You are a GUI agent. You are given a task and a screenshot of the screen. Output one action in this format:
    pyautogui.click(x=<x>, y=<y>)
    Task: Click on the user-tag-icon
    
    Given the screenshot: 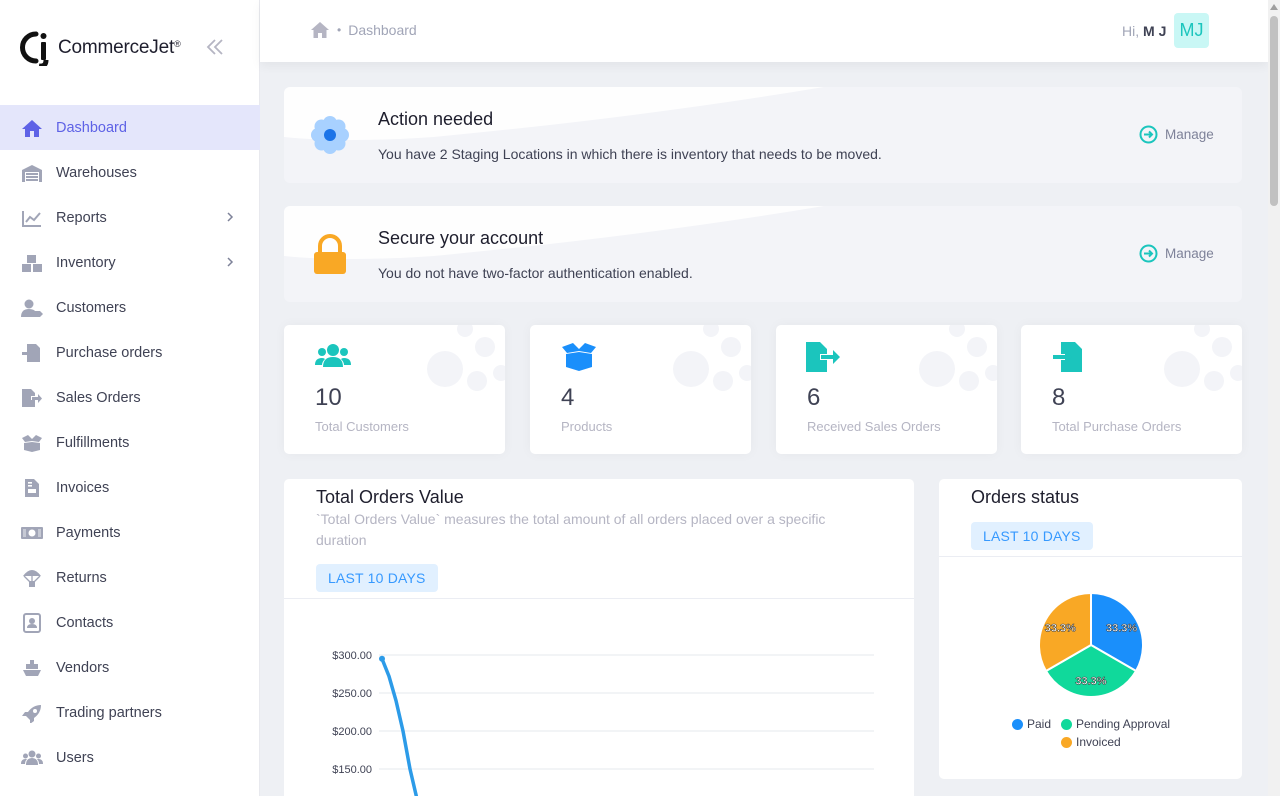 What is the action you would take?
    pyautogui.click(x=32, y=308)
    